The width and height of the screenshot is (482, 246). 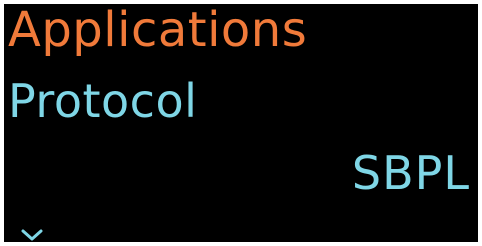 I want to click on scroll-down-button, so click(x=32, y=235).